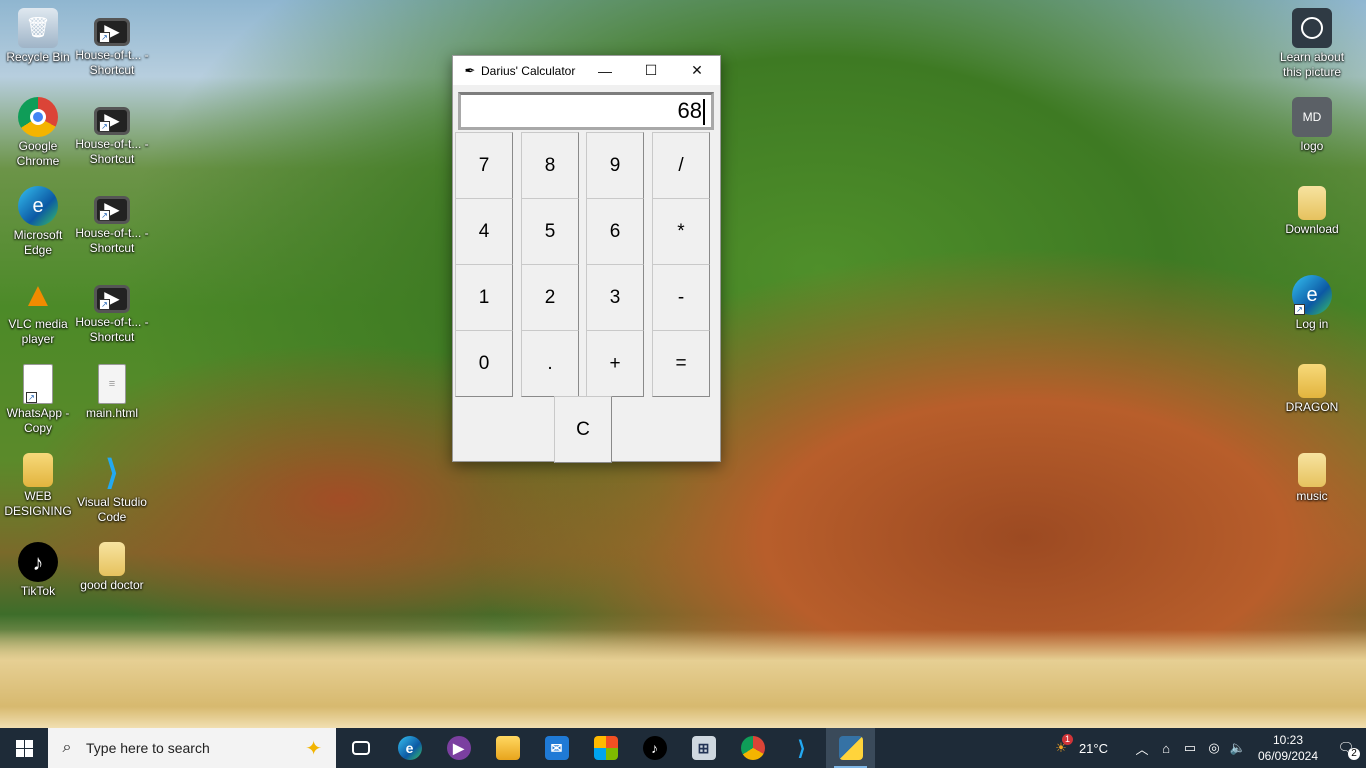 Image resolution: width=1366 pixels, height=768 pixels. Describe the element at coordinates (38, 331) in the screenshot. I see `desktop-icon-label: VLC media player` at that location.